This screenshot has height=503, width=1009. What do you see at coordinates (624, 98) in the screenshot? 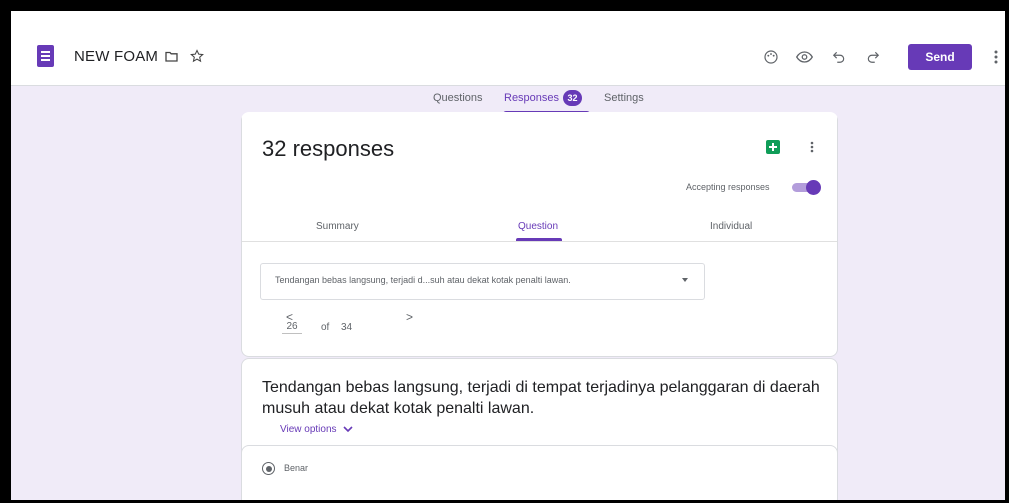
I see `tab-settings: Settings` at bounding box center [624, 98].